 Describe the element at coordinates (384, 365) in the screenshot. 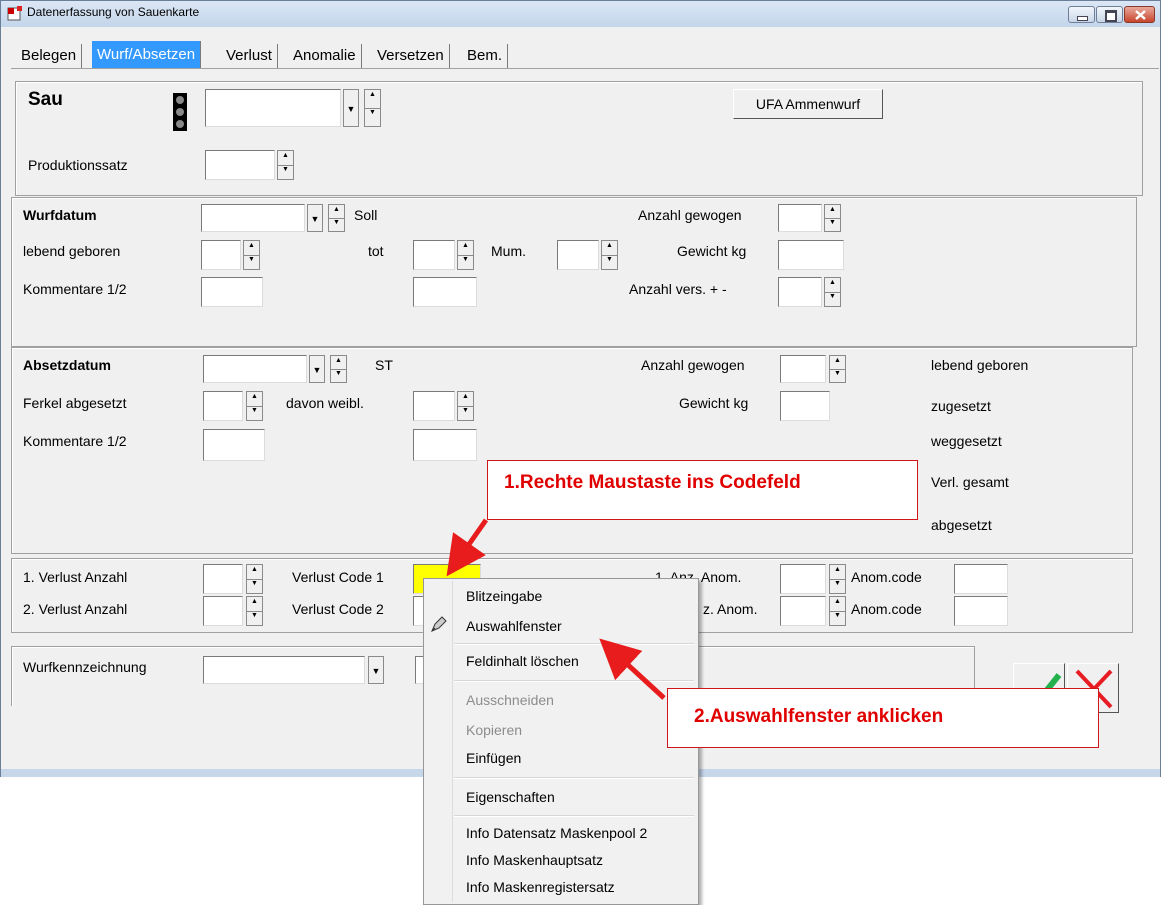

I see `st-label: ST` at that location.